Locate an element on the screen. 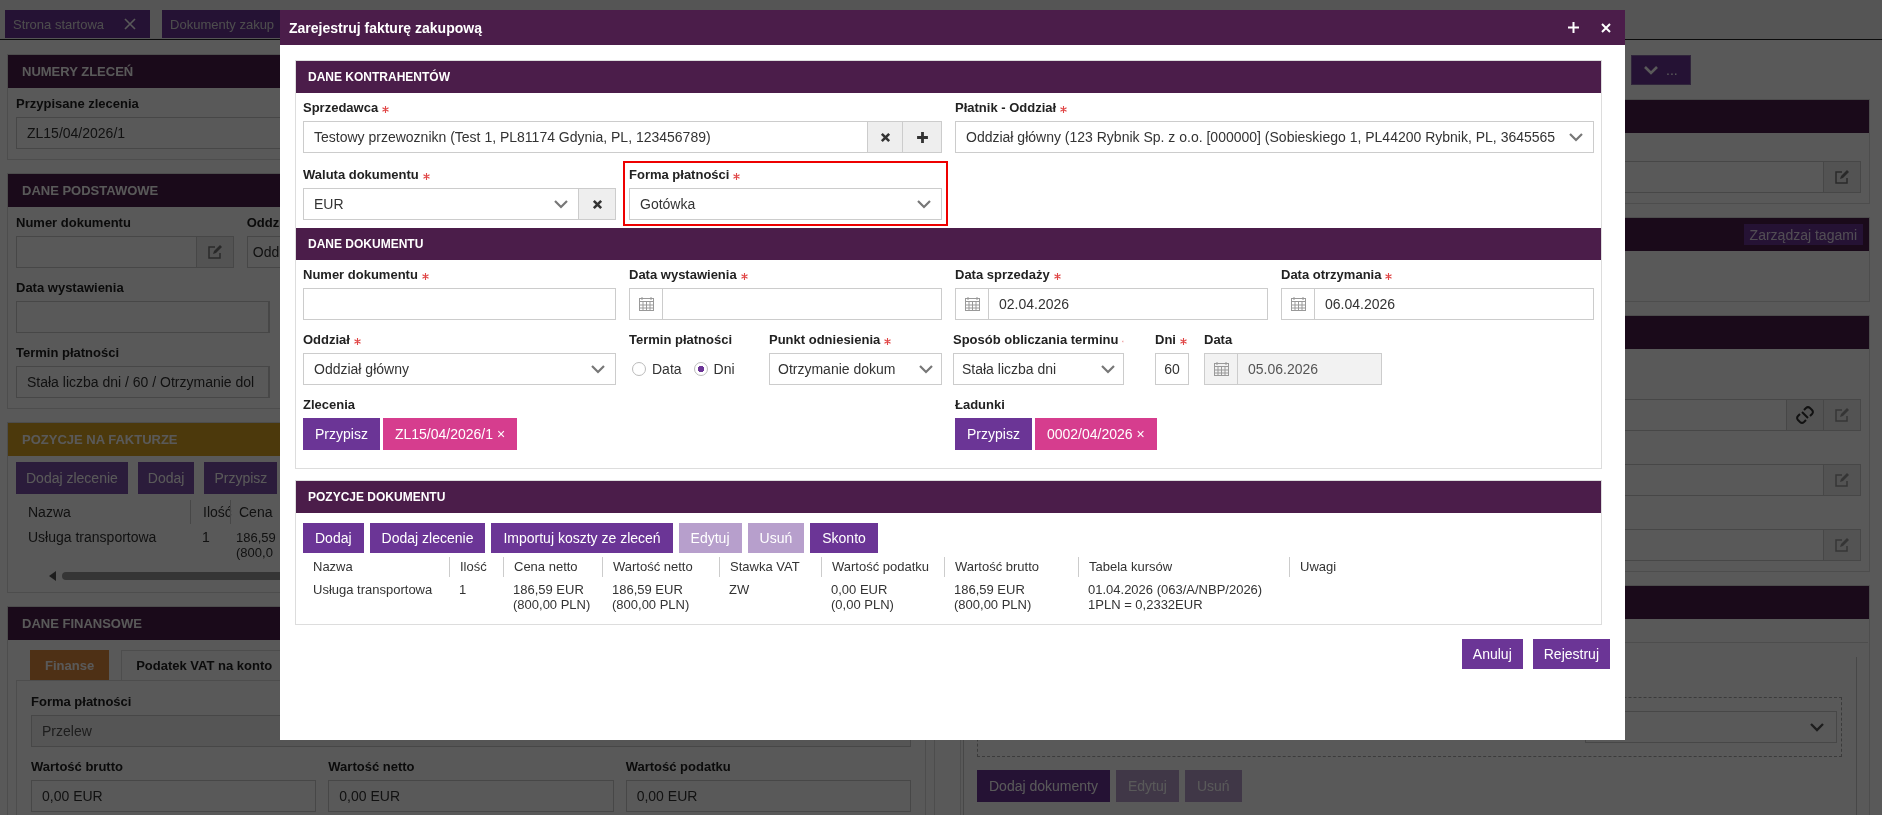 This screenshot has height=815, width=1882. column-header: Wartość netto is located at coordinates (660, 567).